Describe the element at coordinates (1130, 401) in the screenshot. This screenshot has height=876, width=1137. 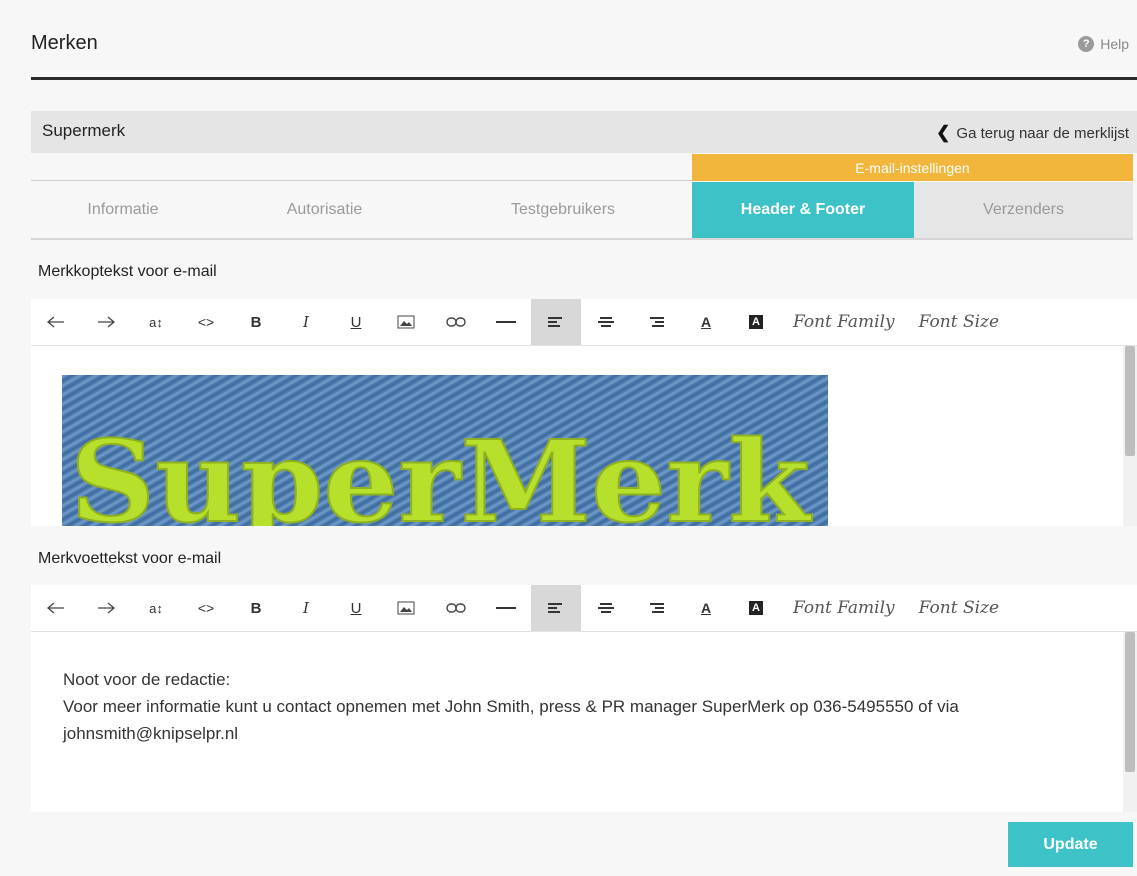
I see `header-editor-scroll-thumb` at that location.